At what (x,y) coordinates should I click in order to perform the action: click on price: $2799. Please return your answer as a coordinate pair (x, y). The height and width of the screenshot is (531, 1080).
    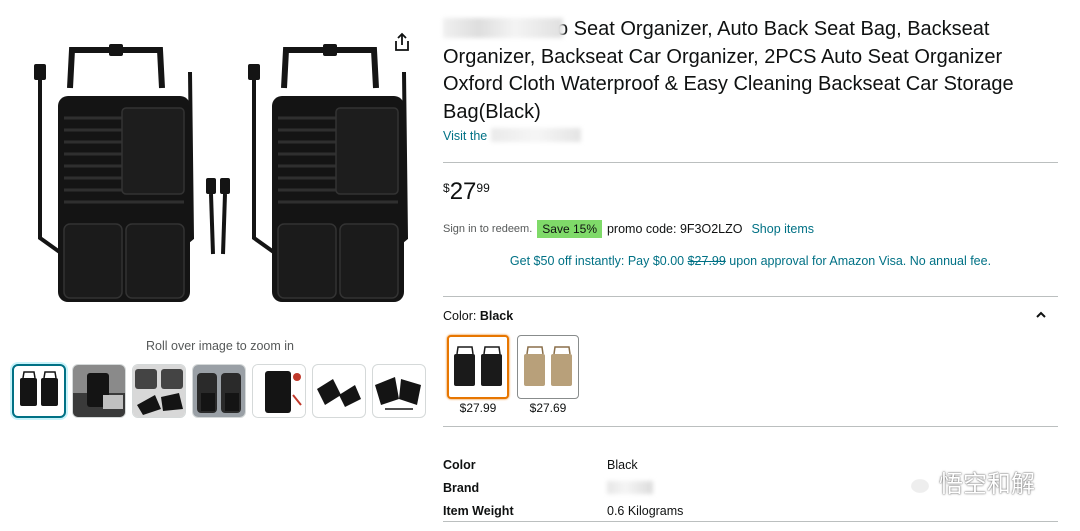
    Looking at the image, I should click on (466, 192).